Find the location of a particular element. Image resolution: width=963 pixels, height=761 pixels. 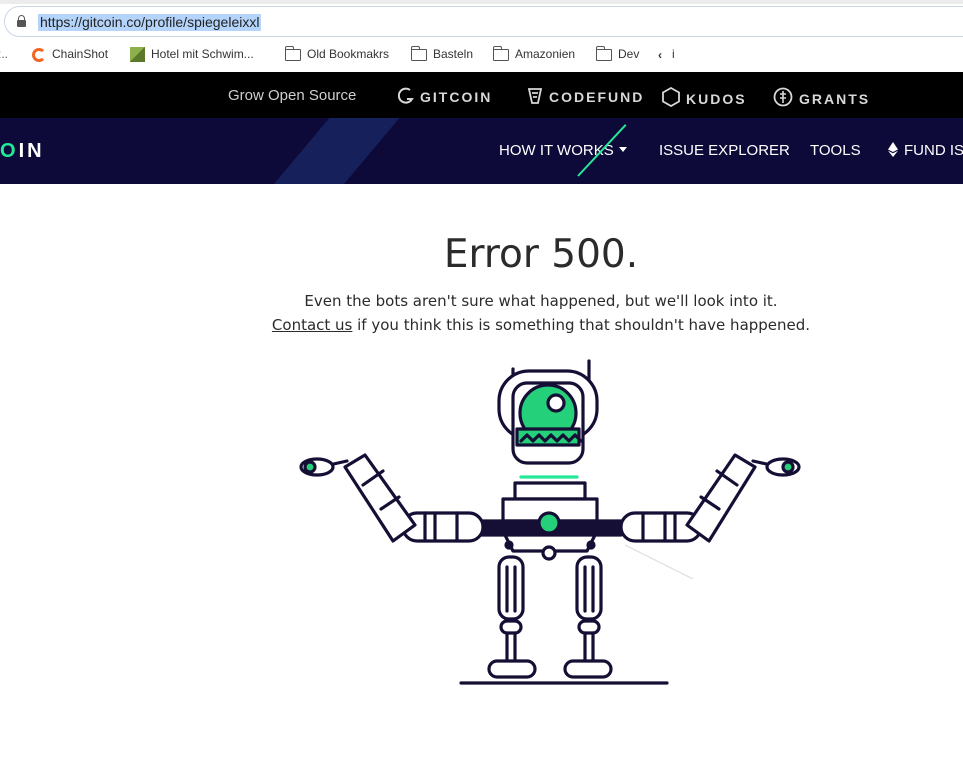

gitcoin-link: GITCOIN is located at coordinates (445, 96).